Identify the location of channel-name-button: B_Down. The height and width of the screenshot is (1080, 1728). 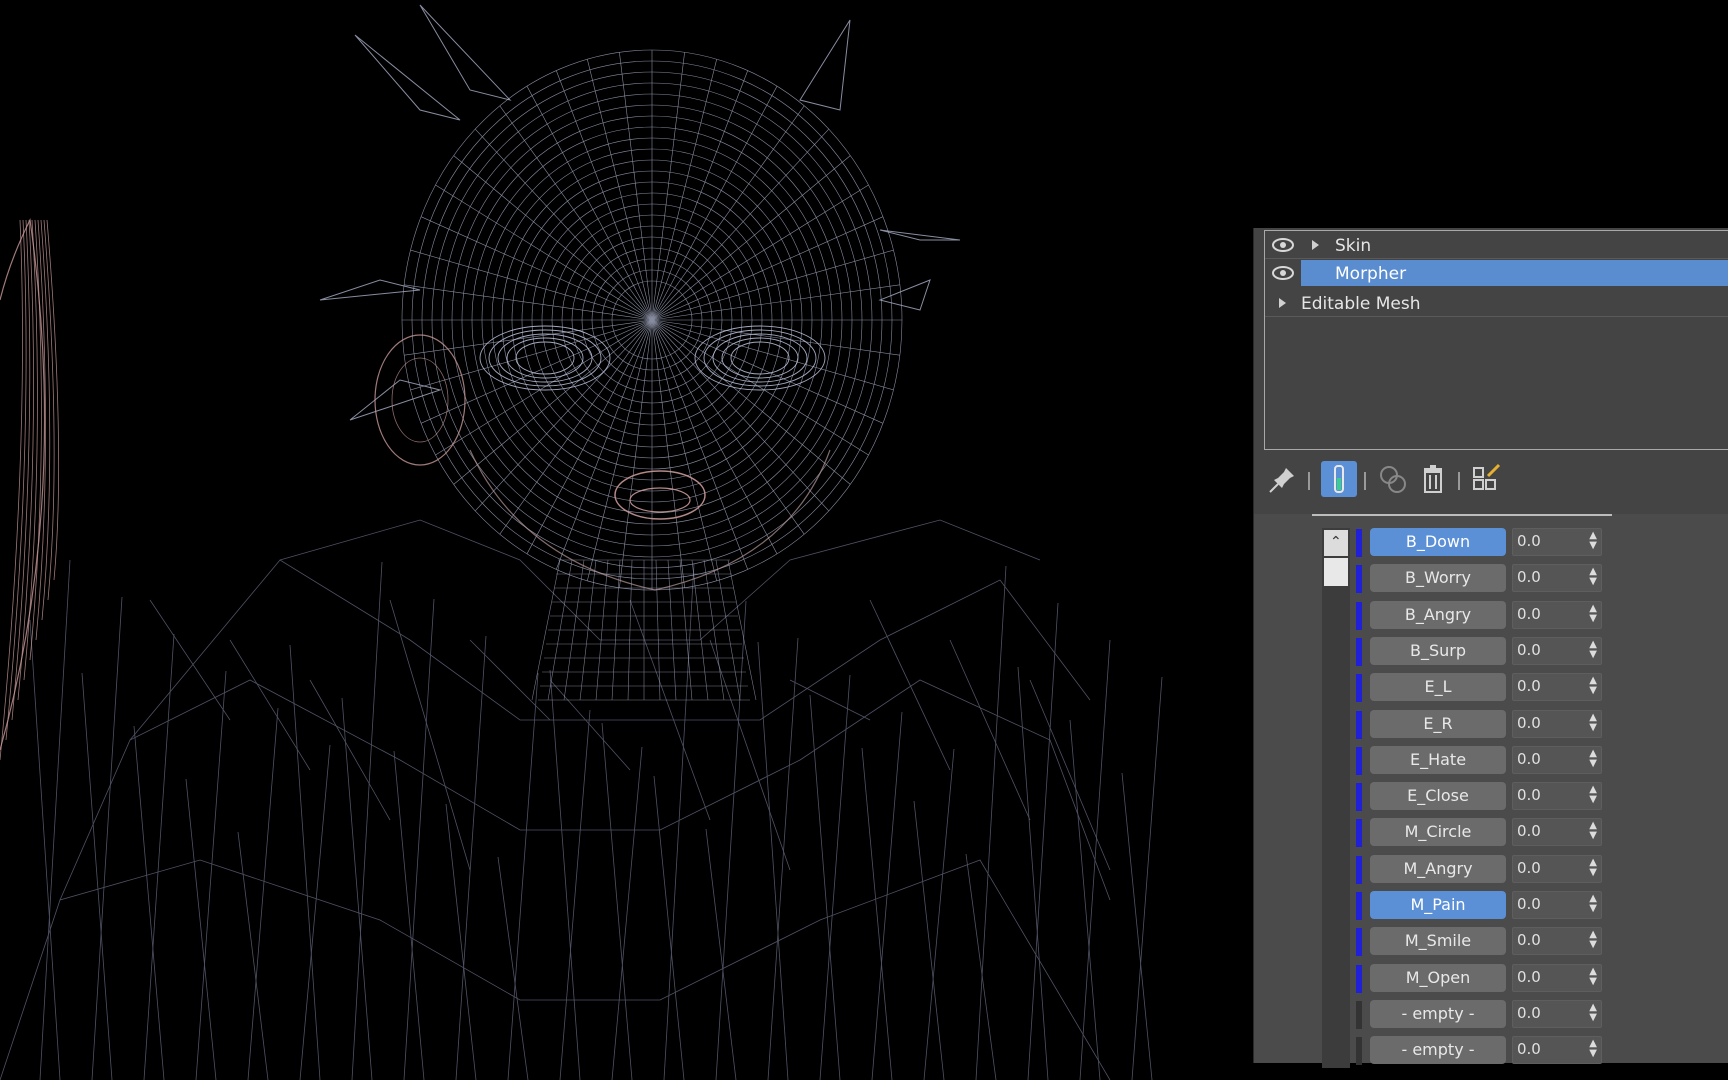
(1438, 542).